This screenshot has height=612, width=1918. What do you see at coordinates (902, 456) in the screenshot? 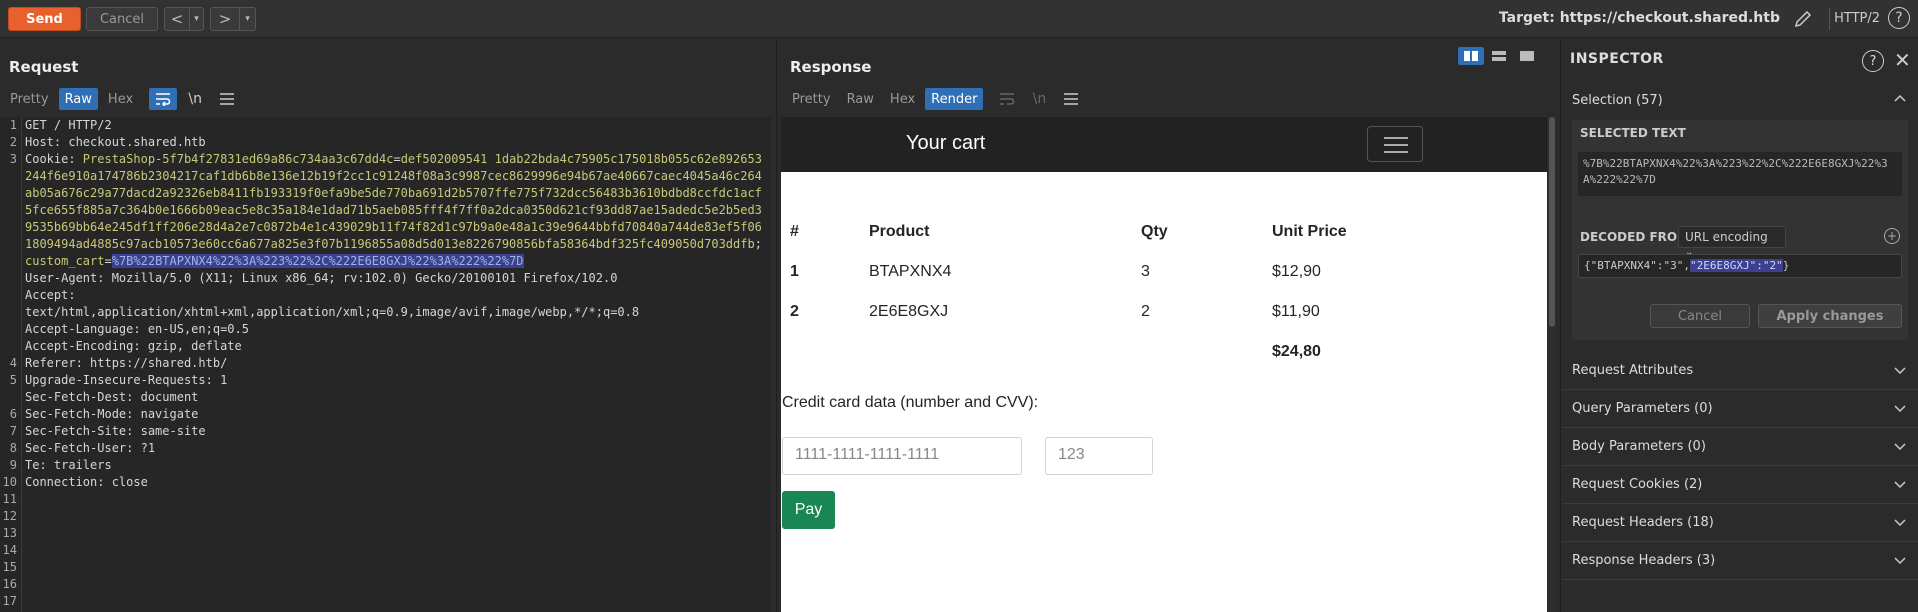
I see `credit-card-number-input: 1111-1111-1111-1111` at bounding box center [902, 456].